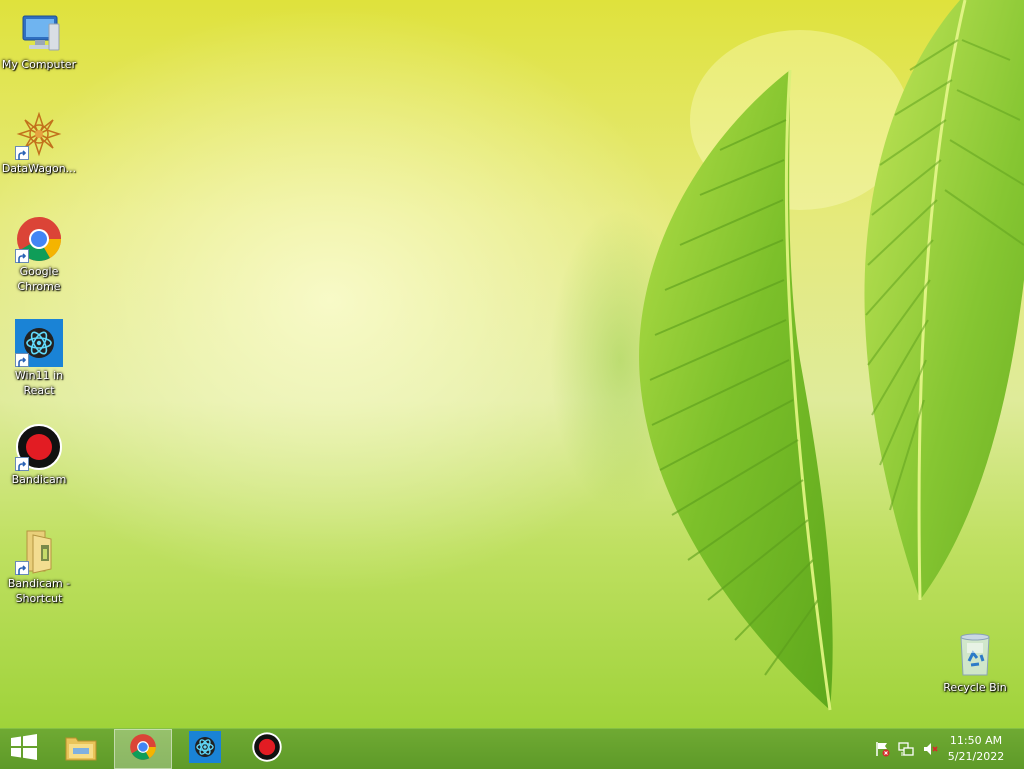  I want to click on taskbar: 11:50 AM 5/21/2022, so click(512, 748).